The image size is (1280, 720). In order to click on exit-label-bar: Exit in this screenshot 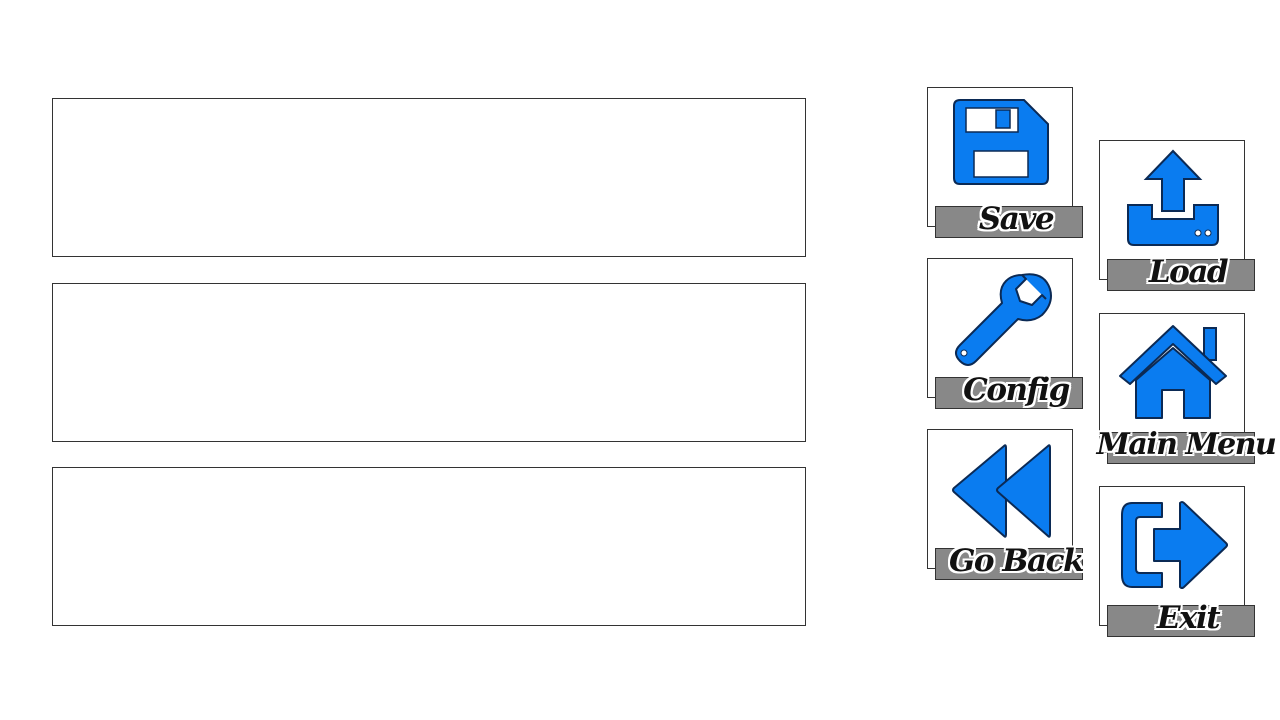, I will do `click(1181, 618)`.